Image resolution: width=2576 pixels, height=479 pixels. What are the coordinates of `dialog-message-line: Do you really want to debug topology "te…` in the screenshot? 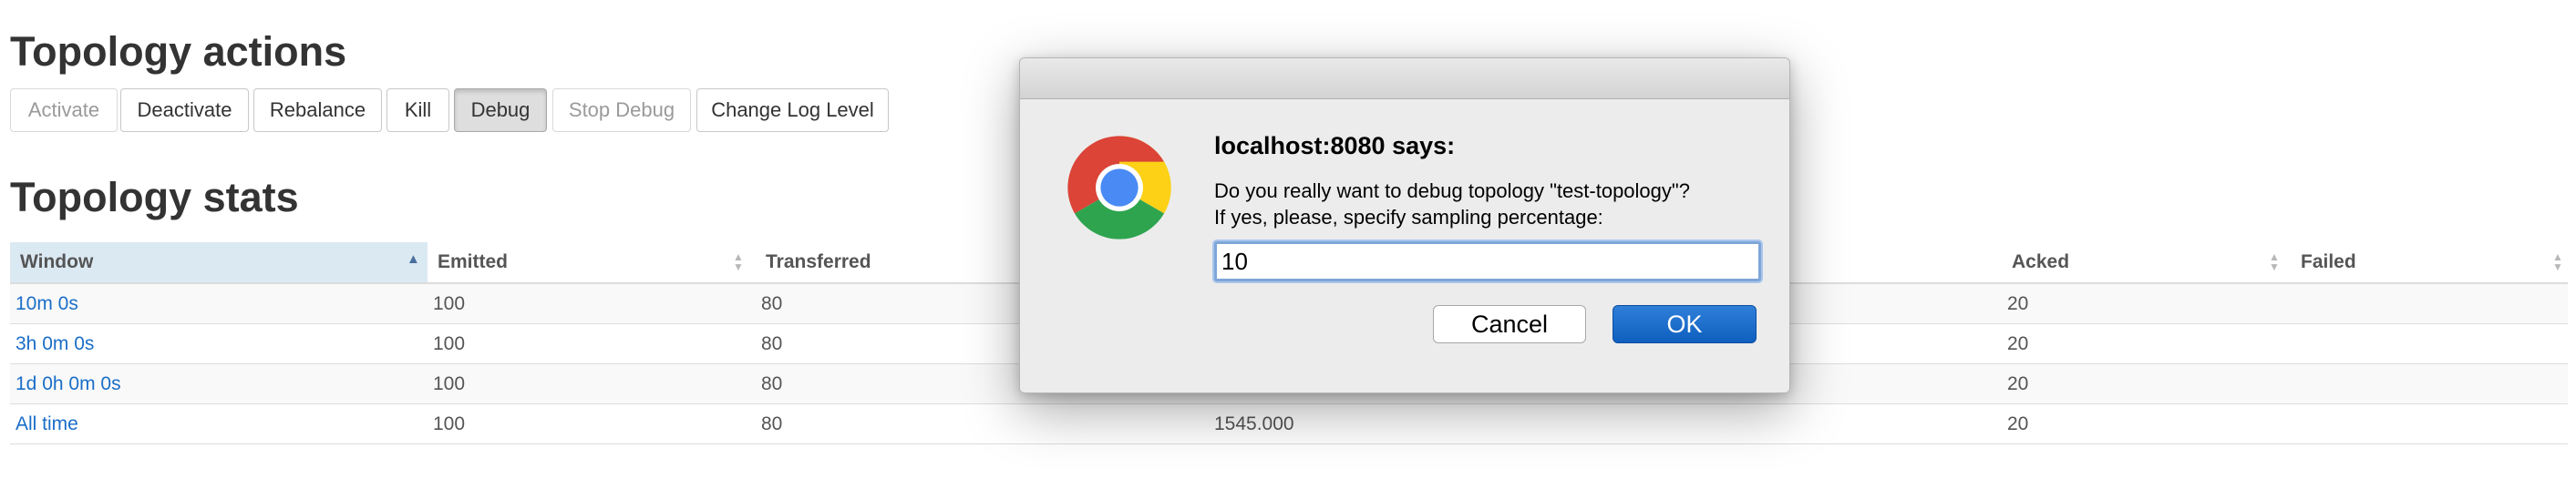 It's located at (1452, 191).